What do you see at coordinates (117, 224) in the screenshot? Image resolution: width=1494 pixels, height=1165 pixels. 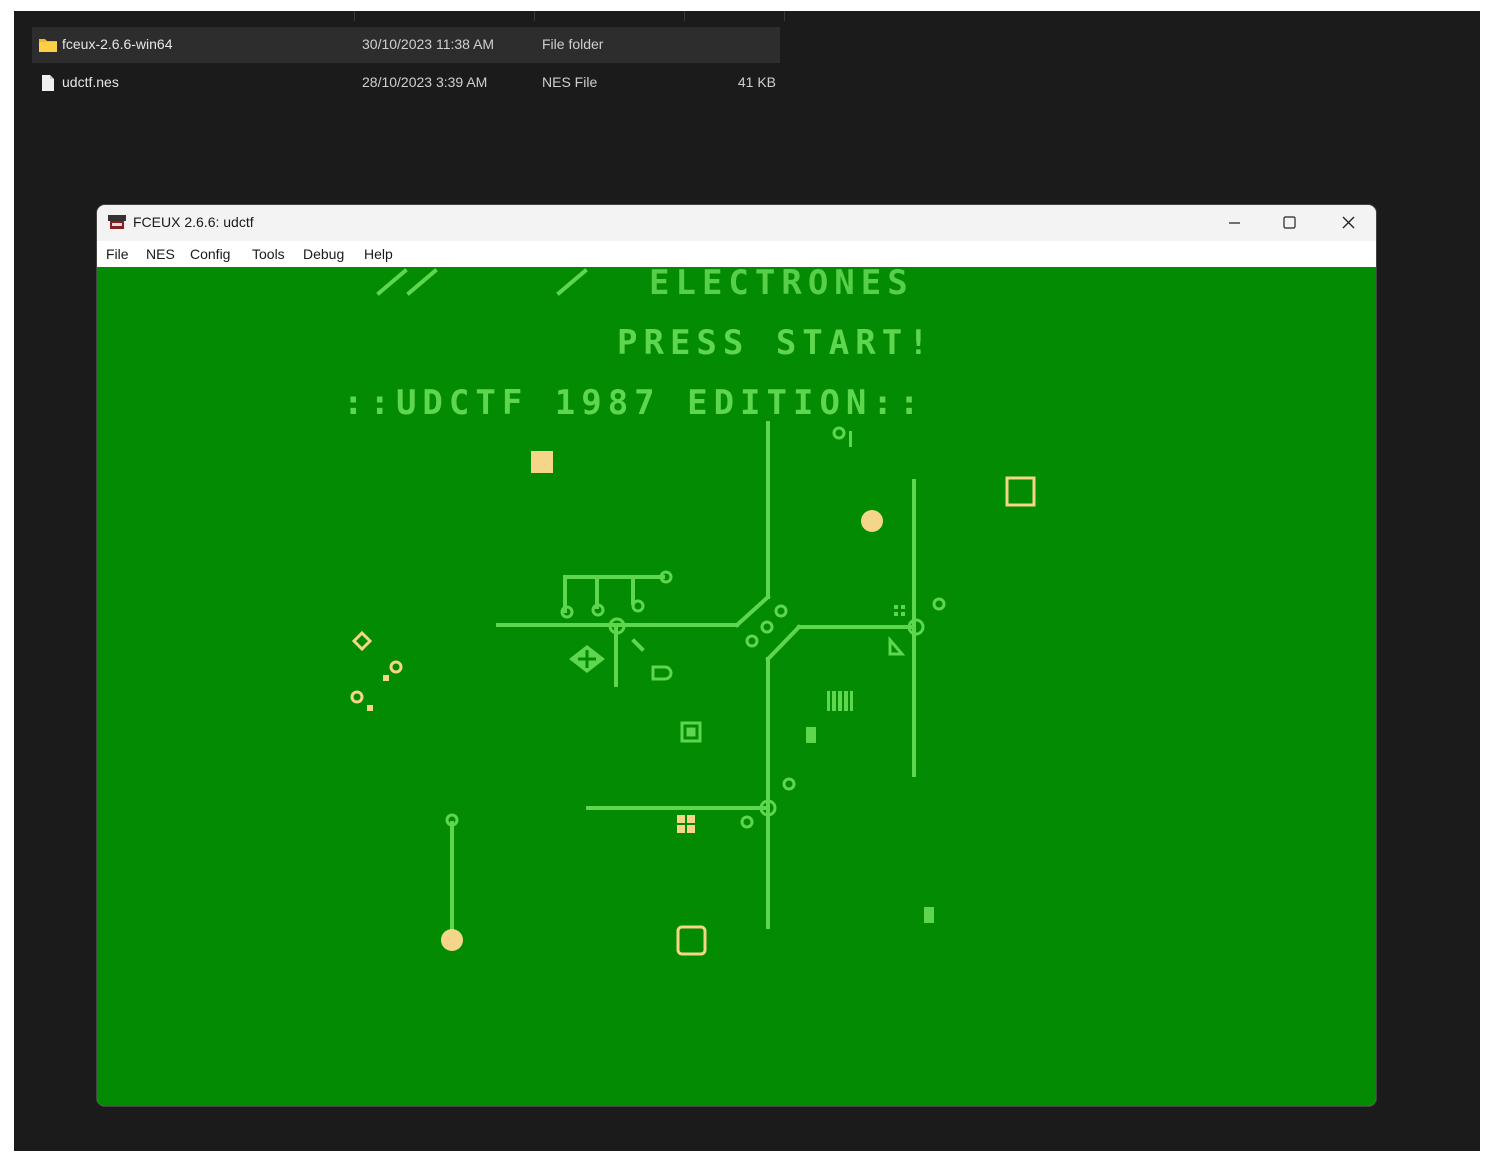 I see `fceux-icon` at bounding box center [117, 224].